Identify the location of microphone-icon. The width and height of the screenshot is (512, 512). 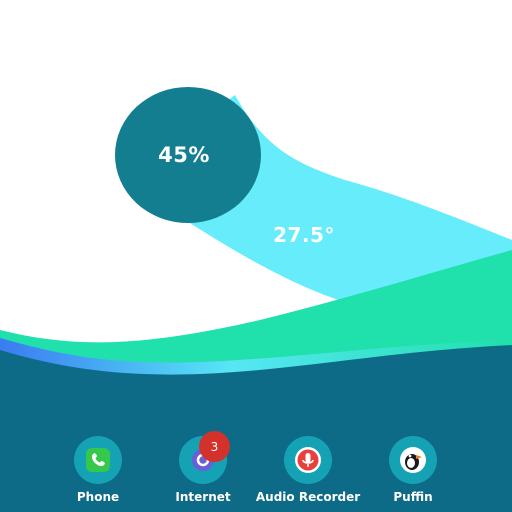
(308, 460).